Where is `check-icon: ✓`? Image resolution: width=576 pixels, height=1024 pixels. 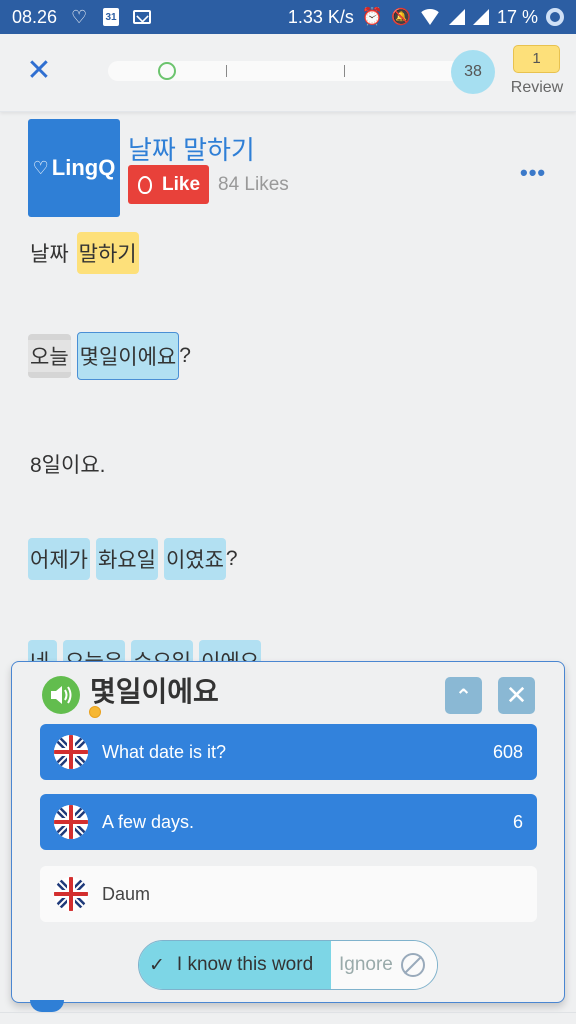
check-icon: ✓ is located at coordinates (157, 965).